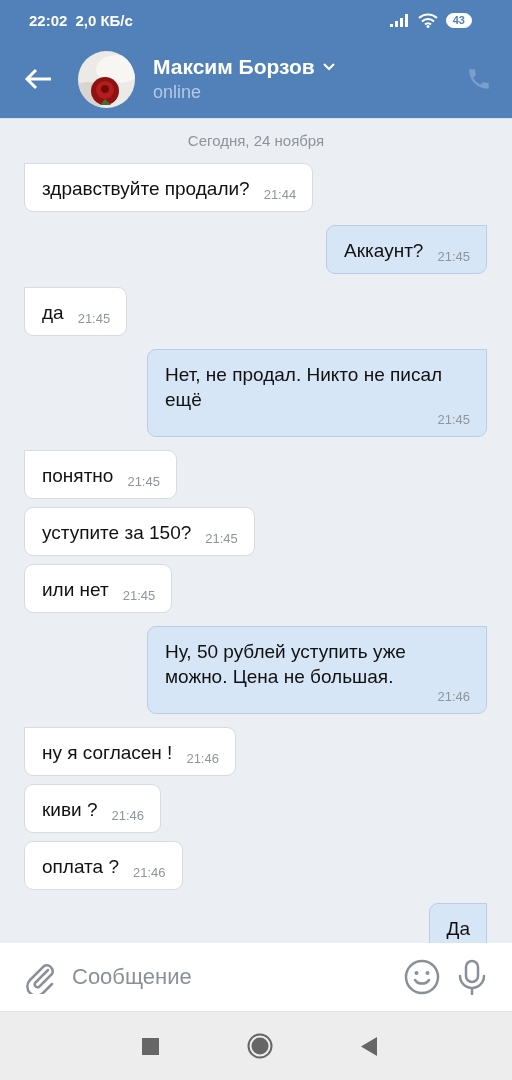 The width and height of the screenshot is (512, 1080). I want to click on chevron-down-icon, so click(328, 67).